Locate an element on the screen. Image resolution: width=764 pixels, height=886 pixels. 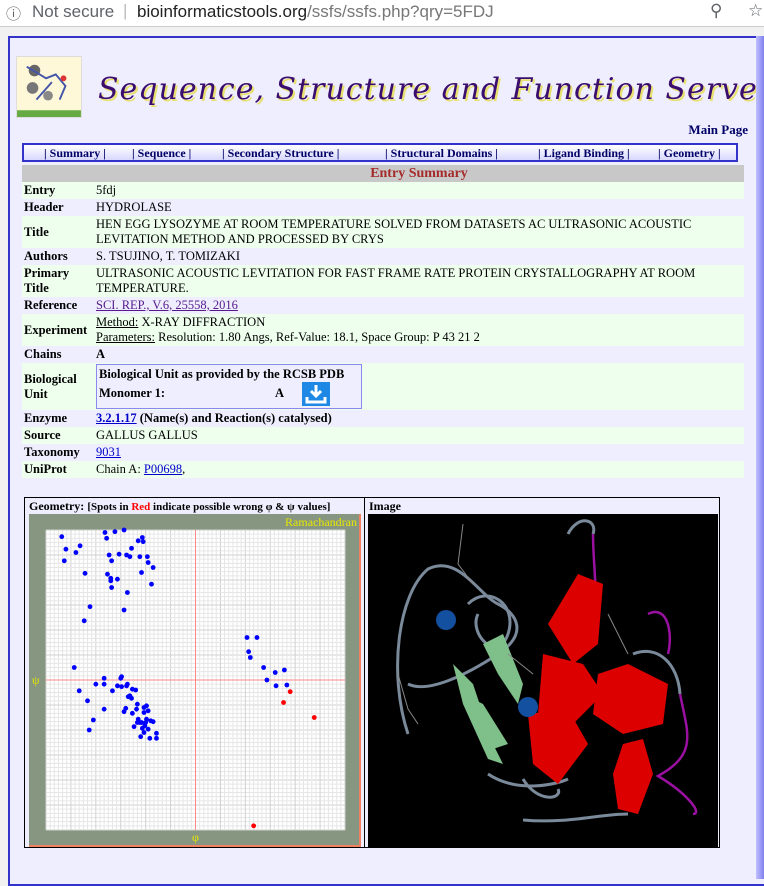
row-label: Header is located at coordinates (58, 207).